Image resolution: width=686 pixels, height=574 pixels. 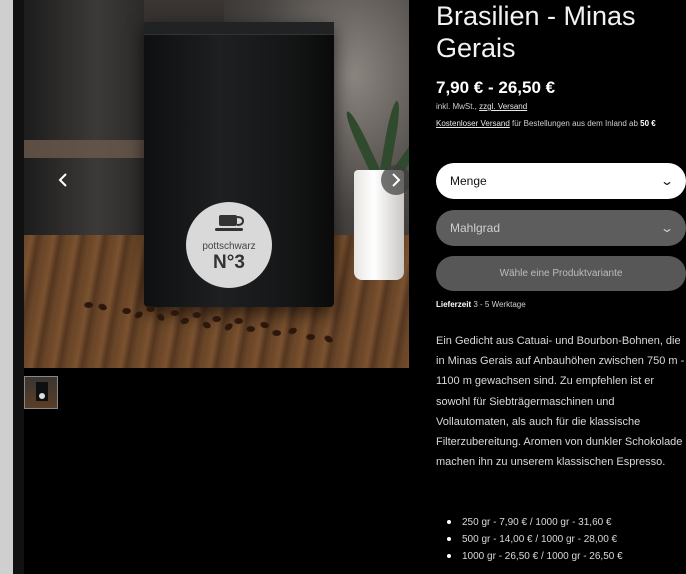 What do you see at coordinates (84, 125) in the screenshot?
I see `background-shelf-area` at bounding box center [84, 125].